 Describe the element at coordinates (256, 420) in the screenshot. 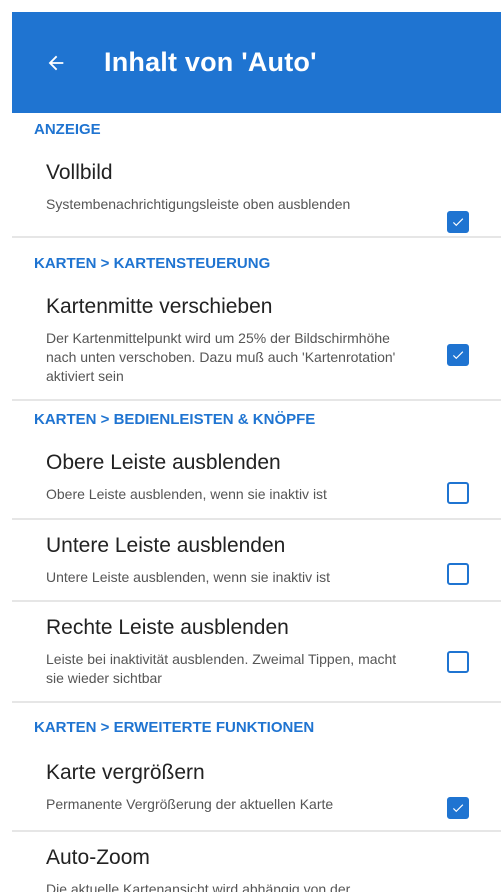

I see `section-header-bedienleisten: KARTEN > BEDIENLEISTEN & KNÖPFE` at that location.